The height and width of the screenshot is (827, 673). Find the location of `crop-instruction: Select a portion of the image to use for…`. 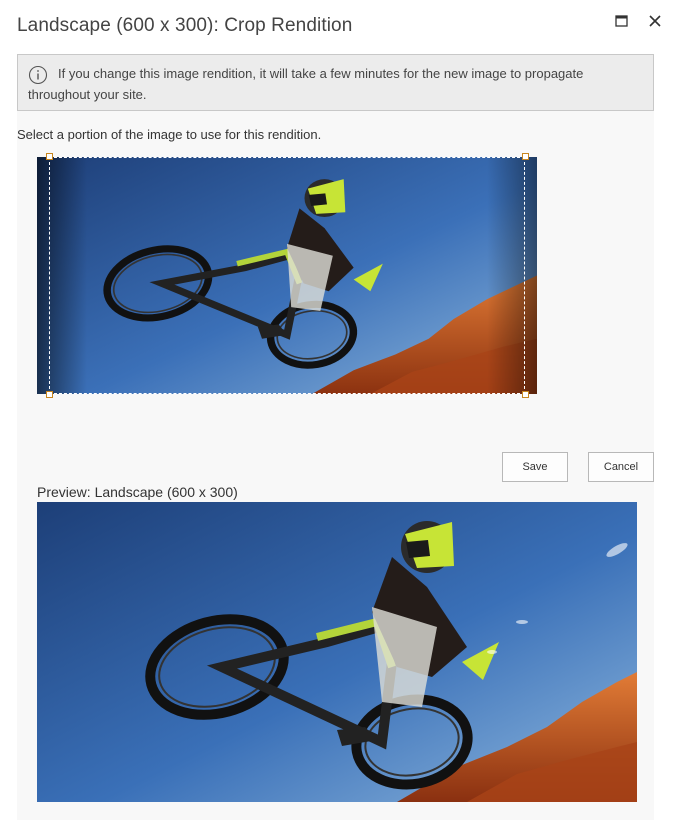

crop-instruction: Select a portion of the image to use for… is located at coordinates (169, 134).